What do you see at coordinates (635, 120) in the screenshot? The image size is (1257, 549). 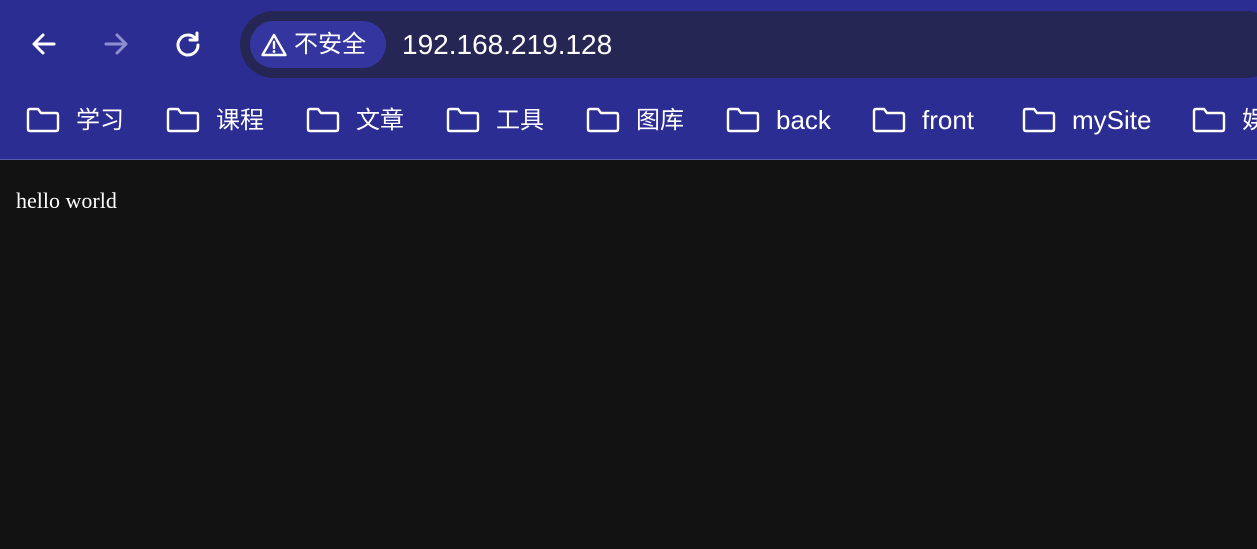 I see `bookmark-folder-tuku: 图库` at bounding box center [635, 120].